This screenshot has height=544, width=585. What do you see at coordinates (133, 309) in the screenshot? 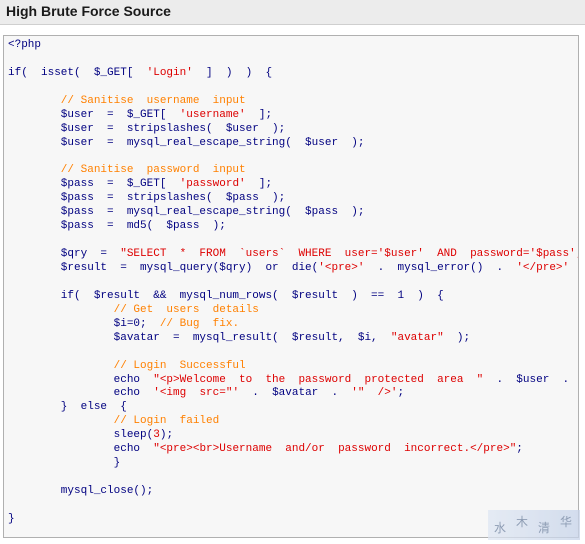
I see `code-token: // Get users details` at bounding box center [133, 309].